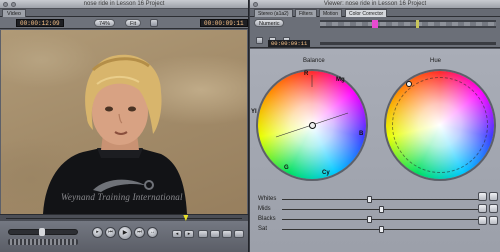 This screenshot has height=252, width=500. What do you see at coordinates (482, 220) in the screenshot?
I see `auto-black-level-icon` at bounding box center [482, 220].